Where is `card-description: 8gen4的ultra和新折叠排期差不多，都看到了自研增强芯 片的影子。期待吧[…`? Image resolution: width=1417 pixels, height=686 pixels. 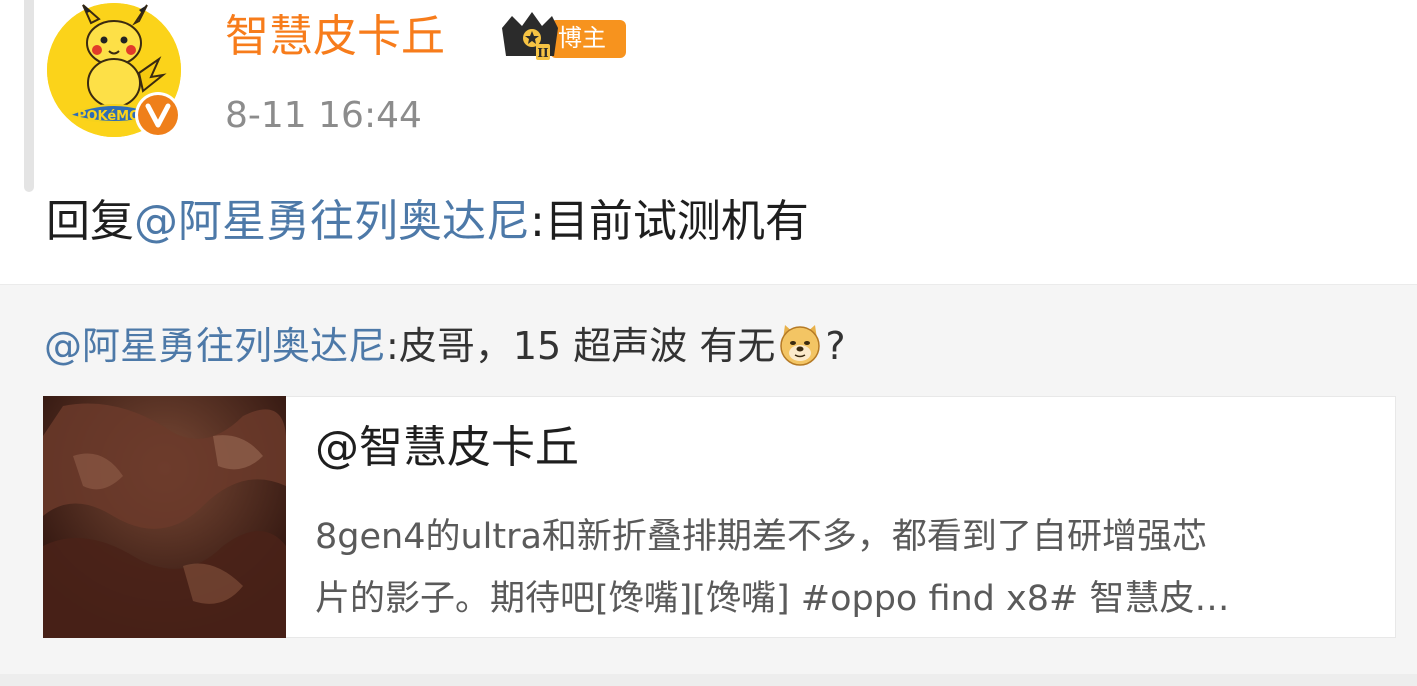 card-description: 8gen4的ultra和新折叠排期差不多，都看到了自研增强芯 片的影子。期待吧[… is located at coordinates (850, 568).